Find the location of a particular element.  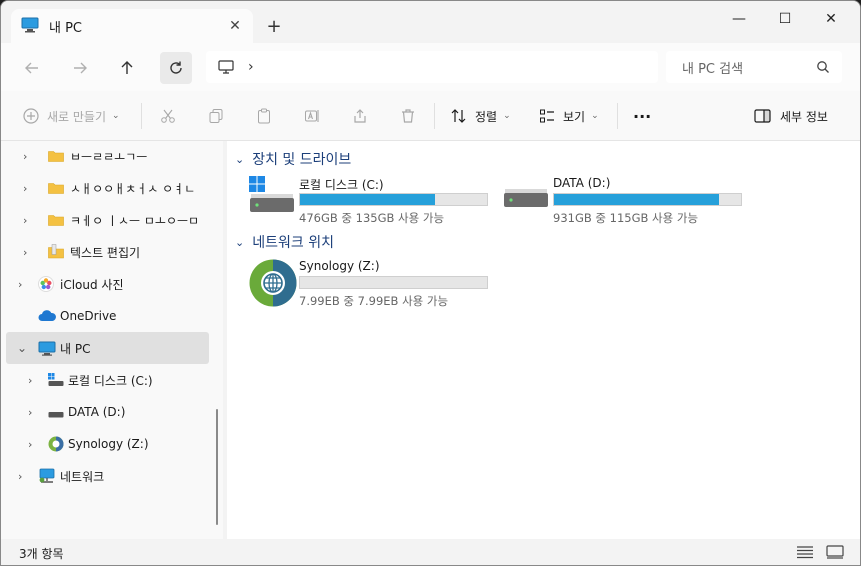

nav-item-this-pc: ⌄ 내 PC is located at coordinates (107, 348).